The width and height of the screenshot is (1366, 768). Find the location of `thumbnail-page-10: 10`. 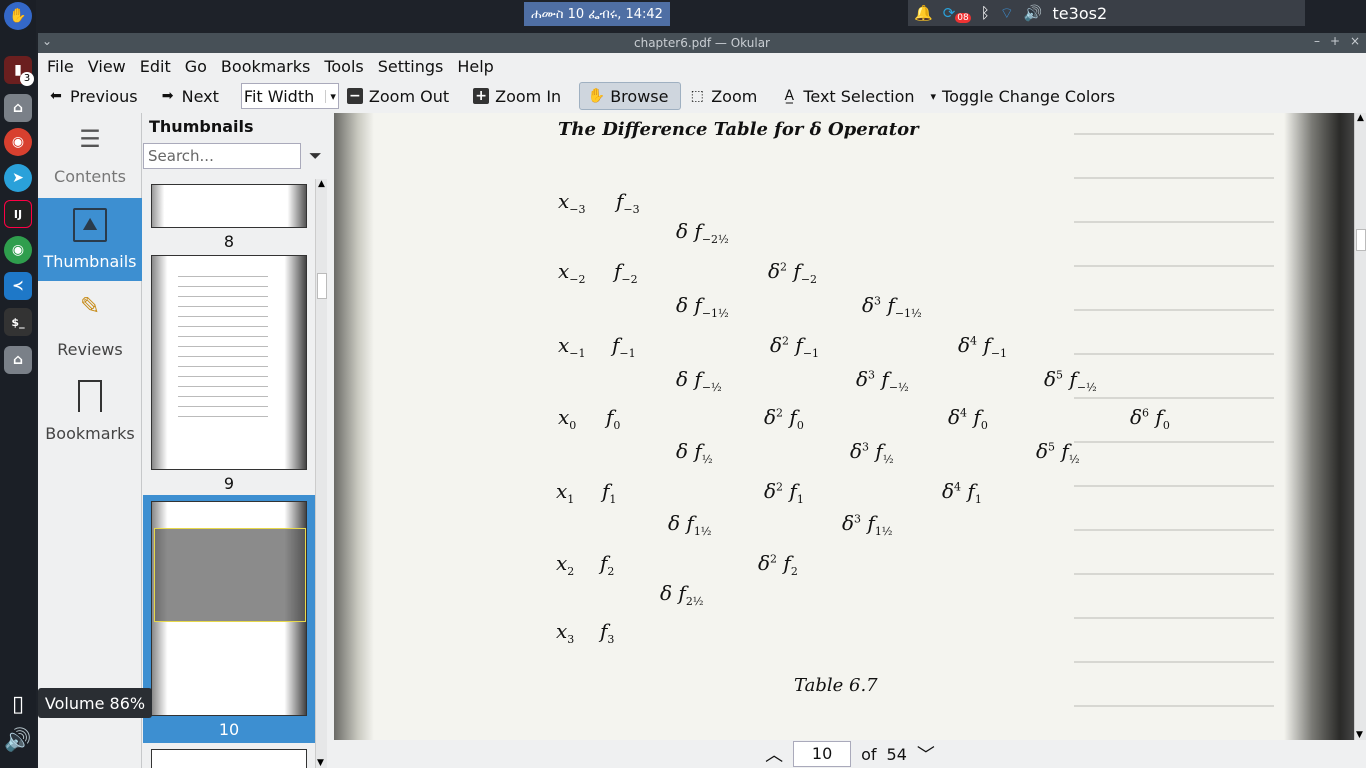

thumbnail-page-10: 10 is located at coordinates (229, 619).